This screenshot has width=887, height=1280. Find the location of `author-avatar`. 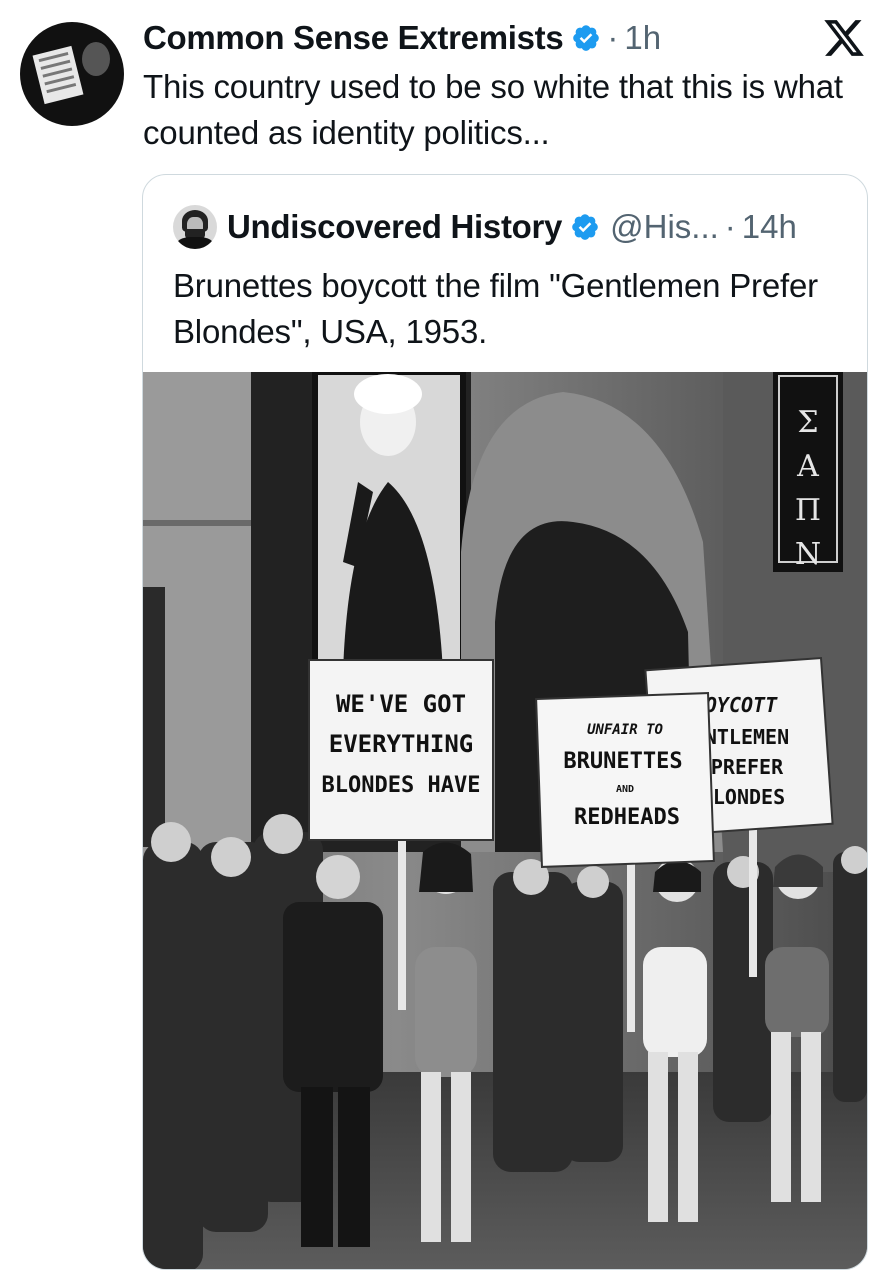

author-avatar is located at coordinates (72, 74).